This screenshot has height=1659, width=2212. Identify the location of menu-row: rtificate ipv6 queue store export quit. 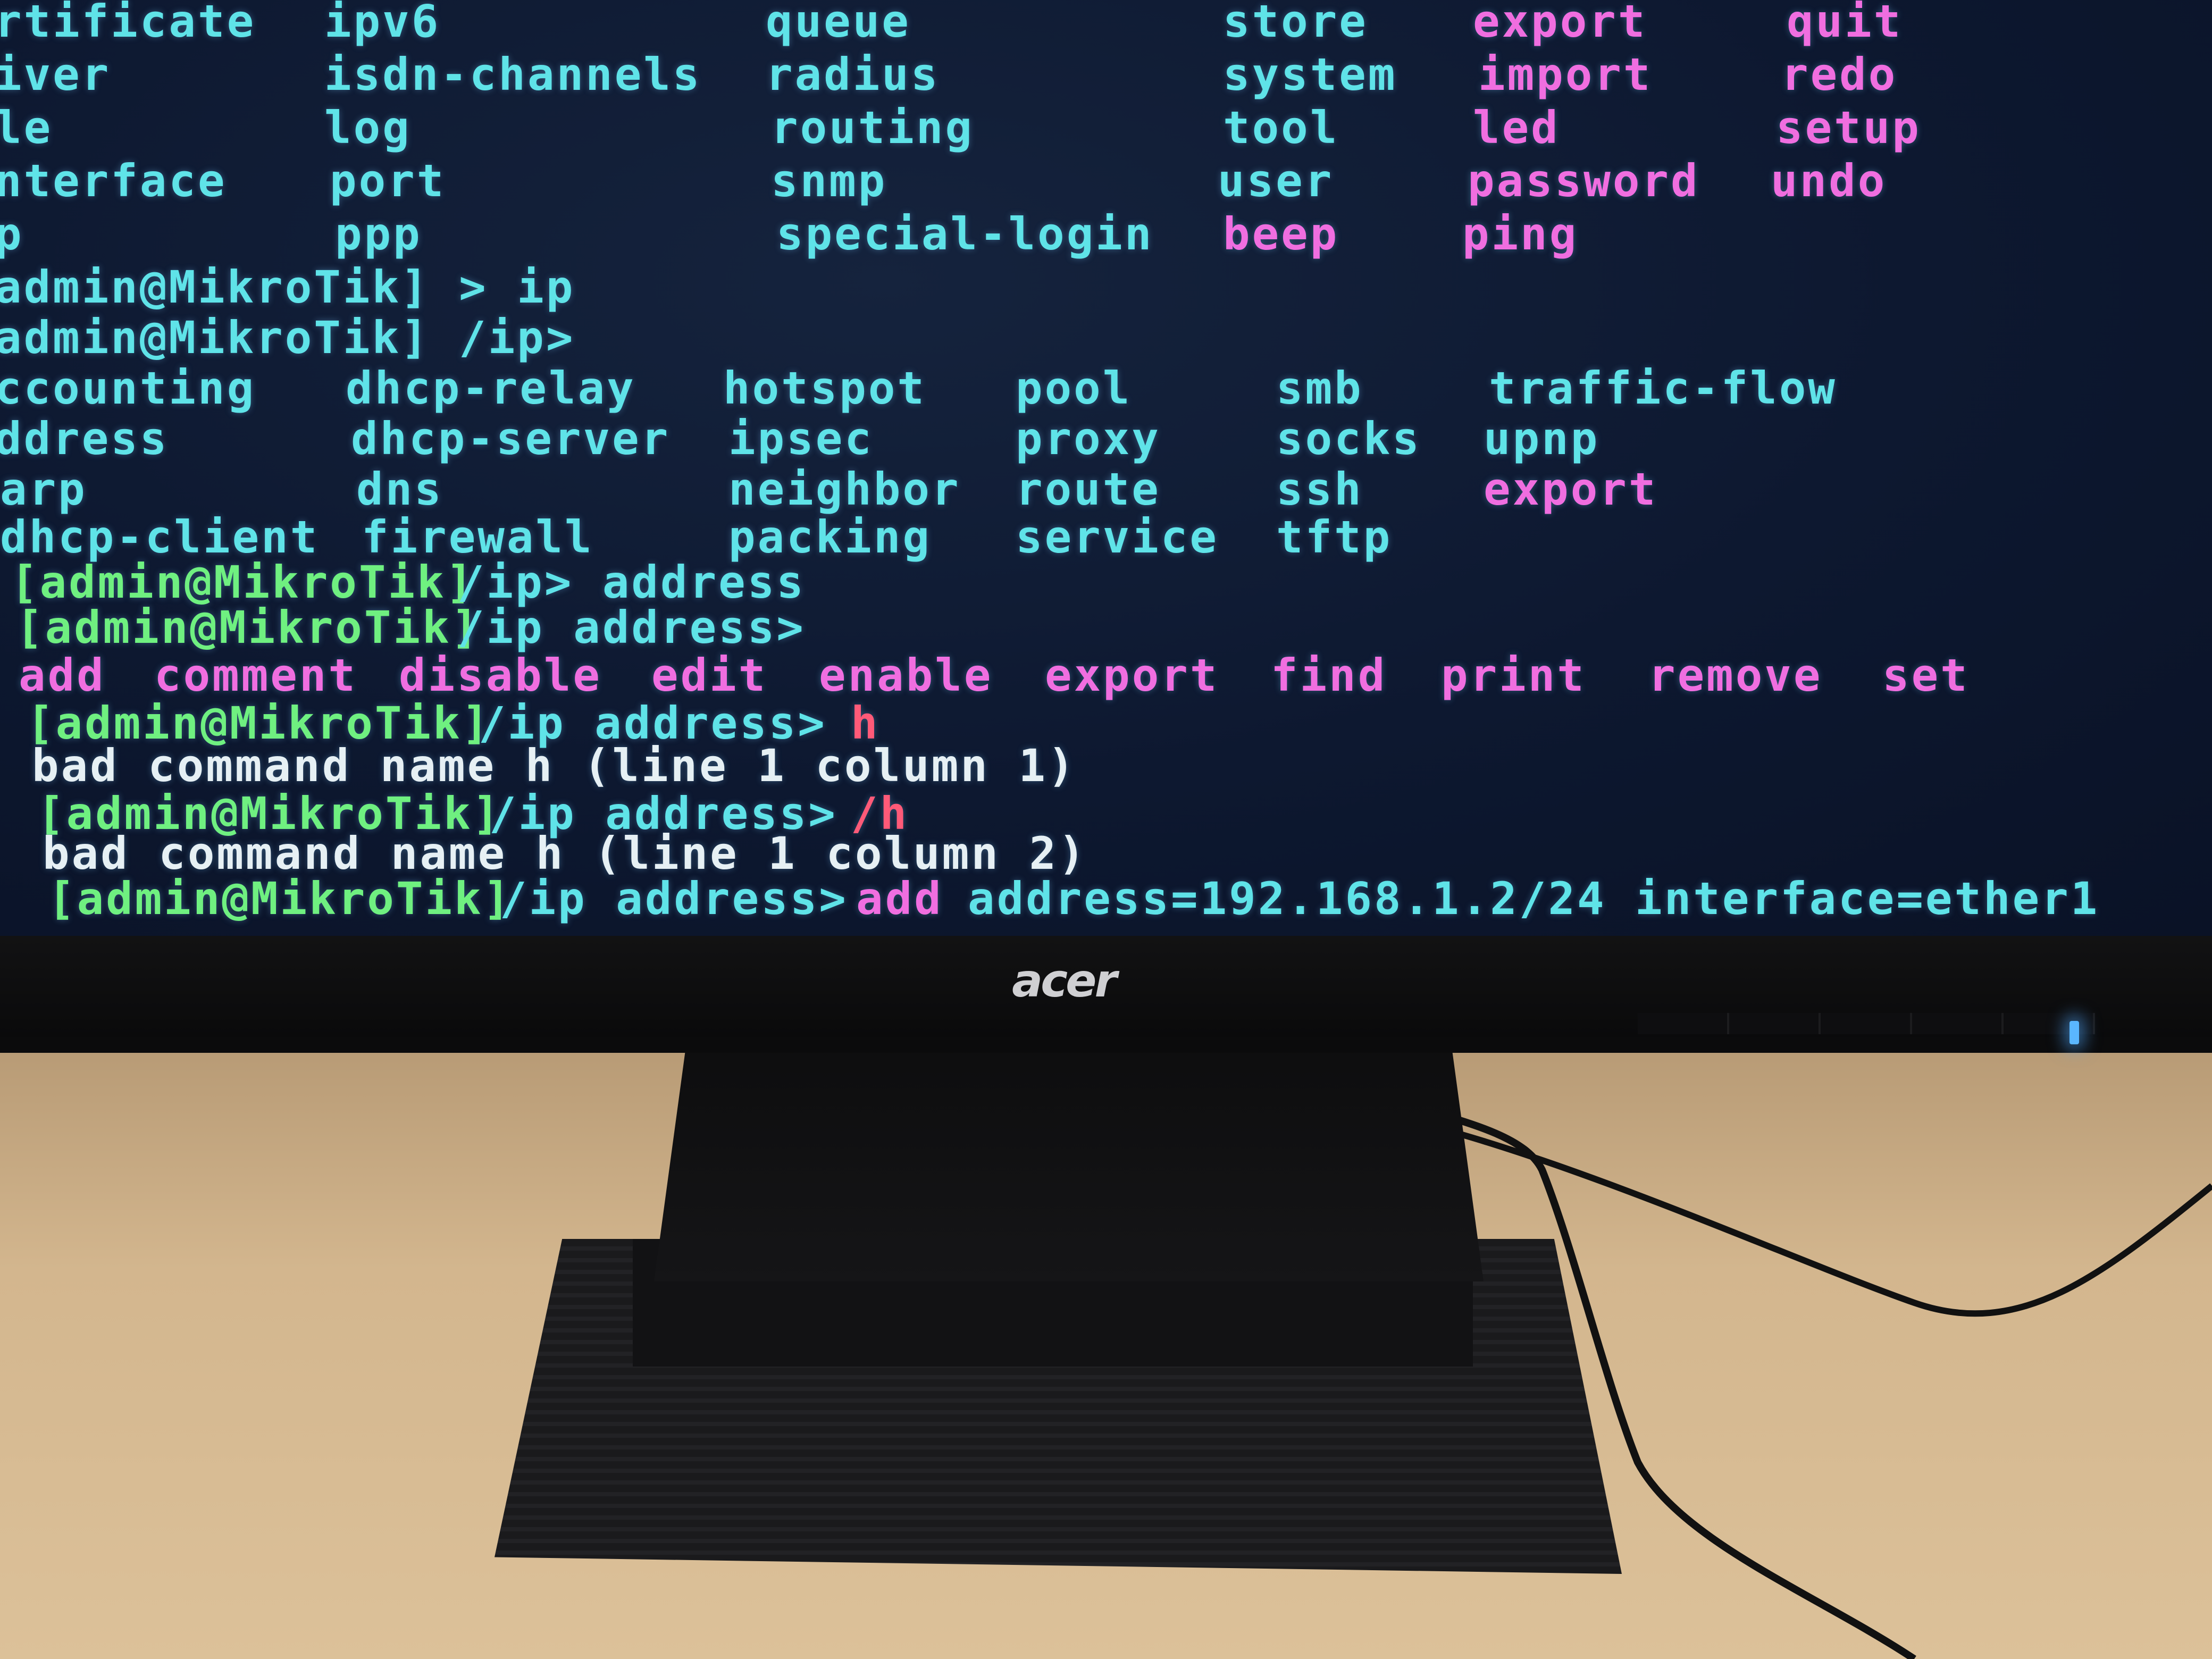
(1106, 24).